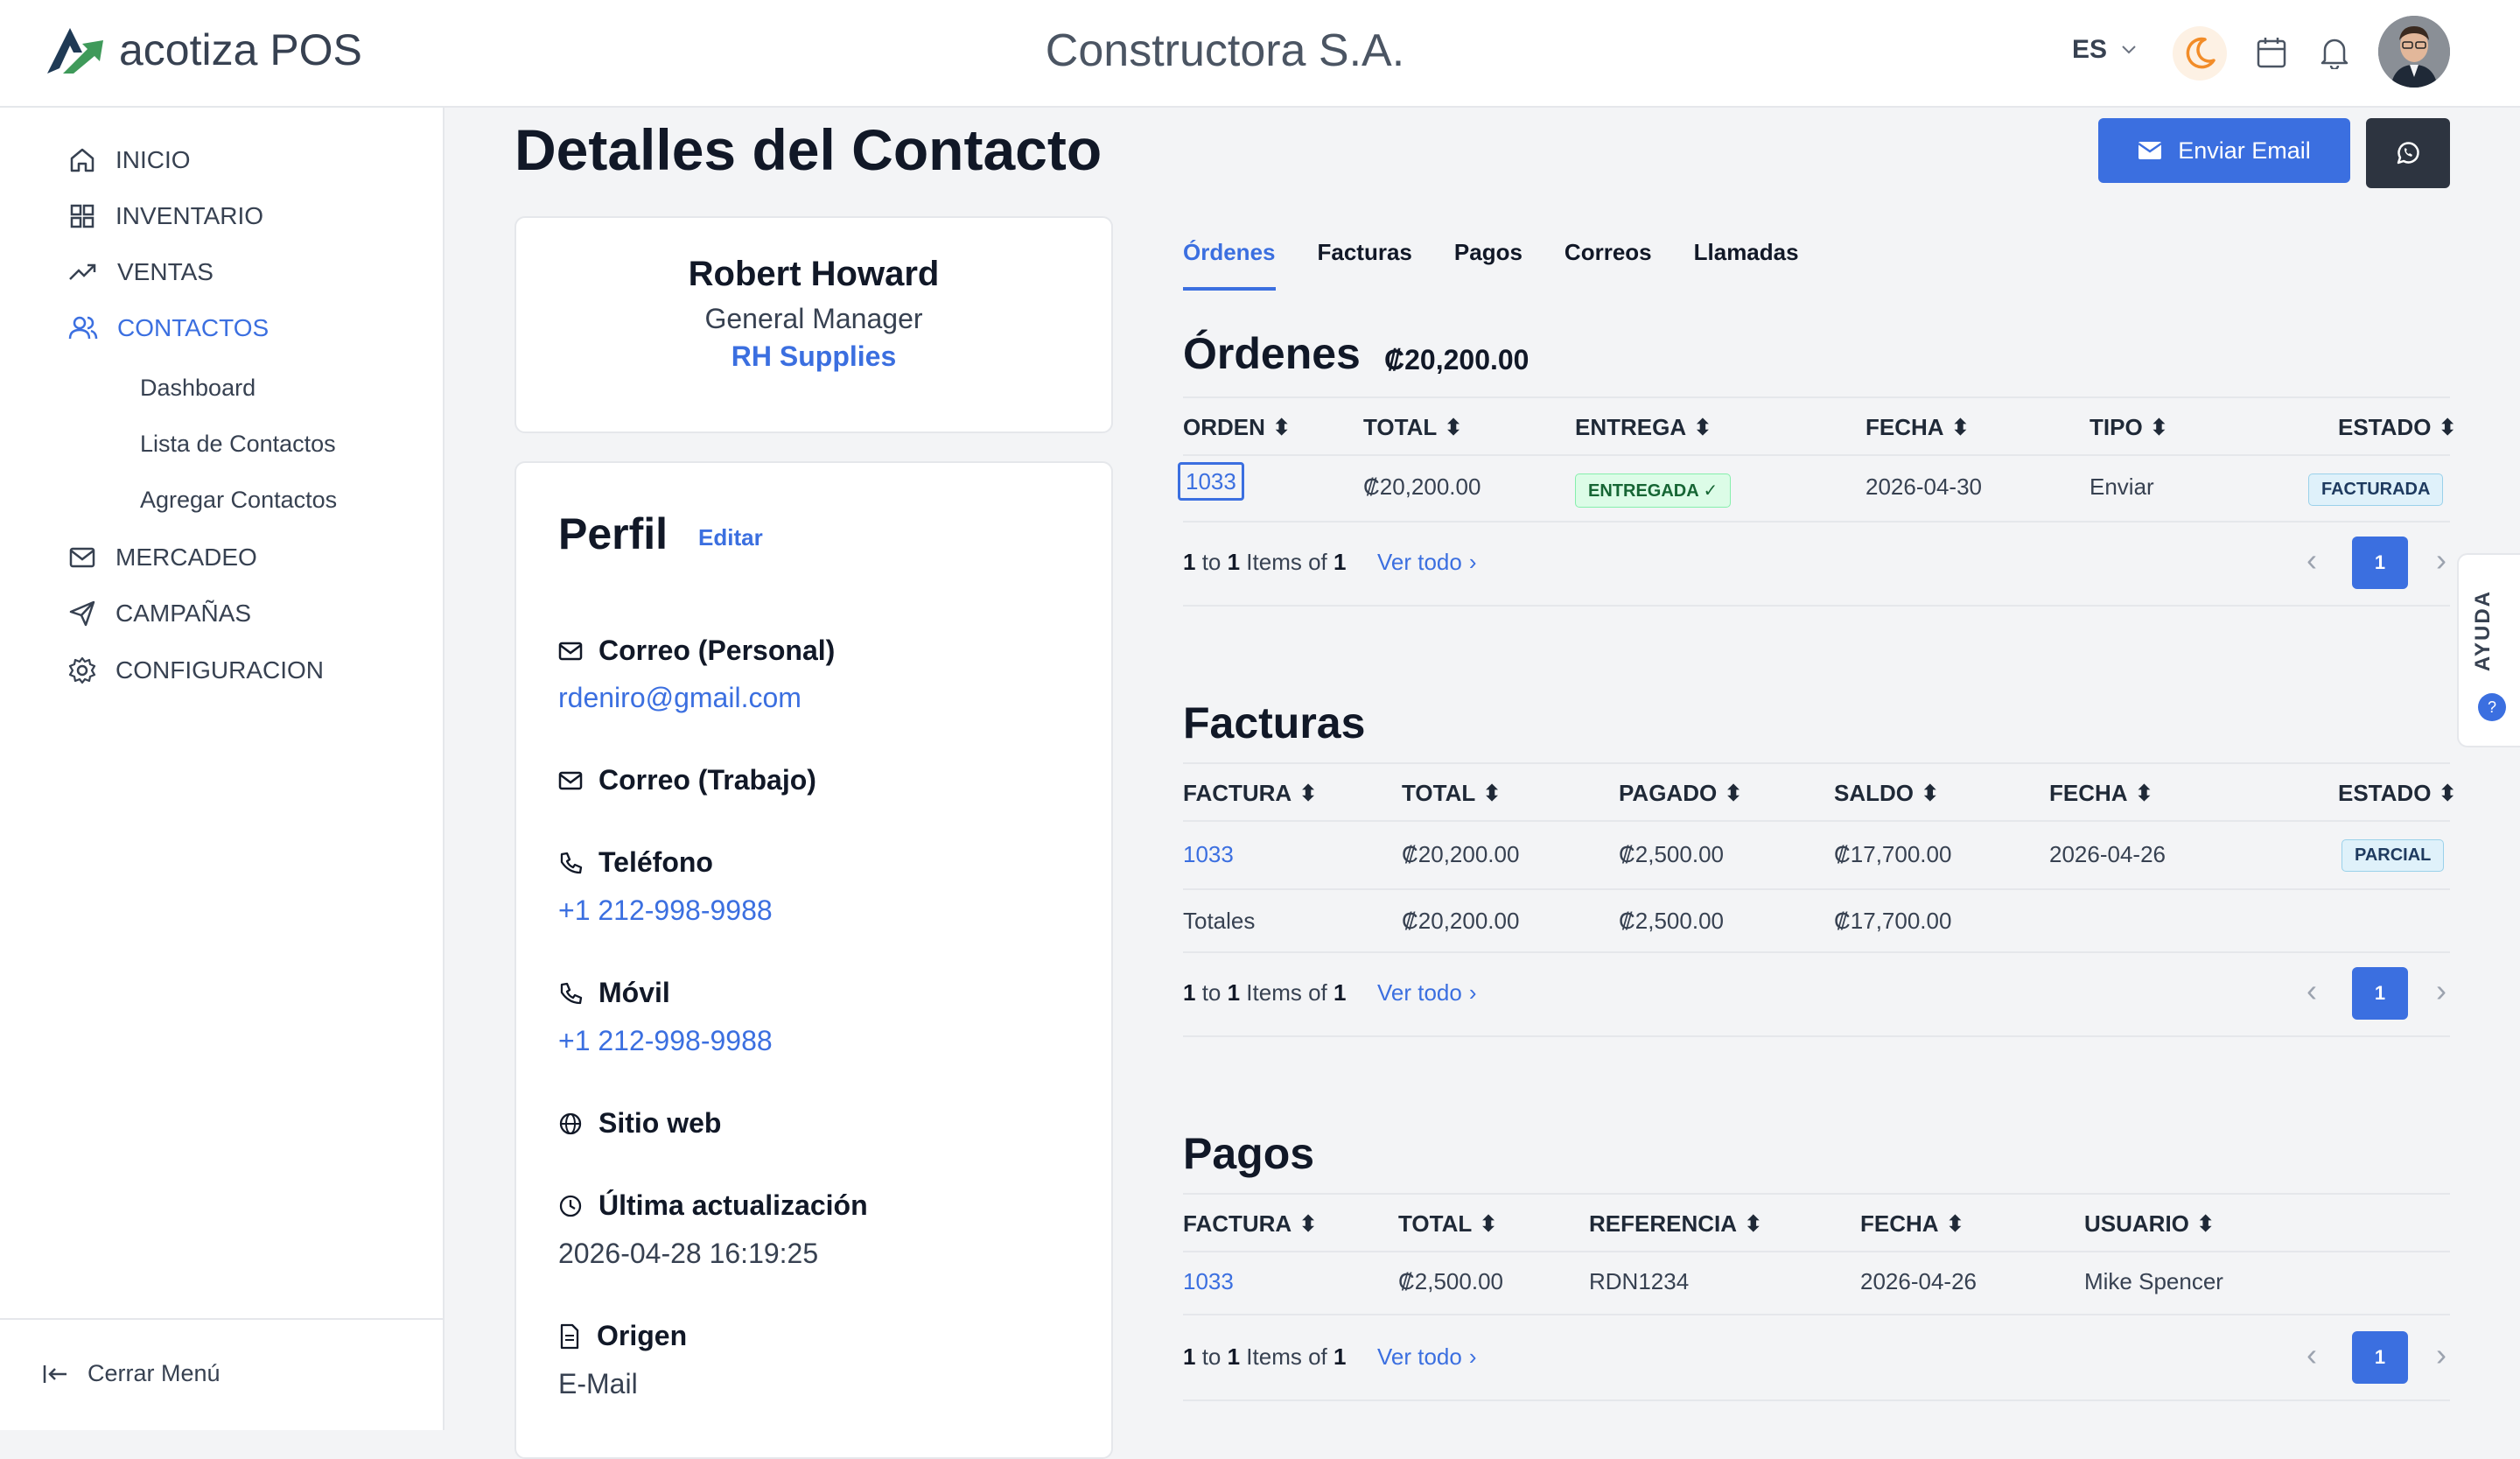 Image resolution: width=2520 pixels, height=1459 pixels. I want to click on tab-pagos: Pagos, so click(1488, 265).